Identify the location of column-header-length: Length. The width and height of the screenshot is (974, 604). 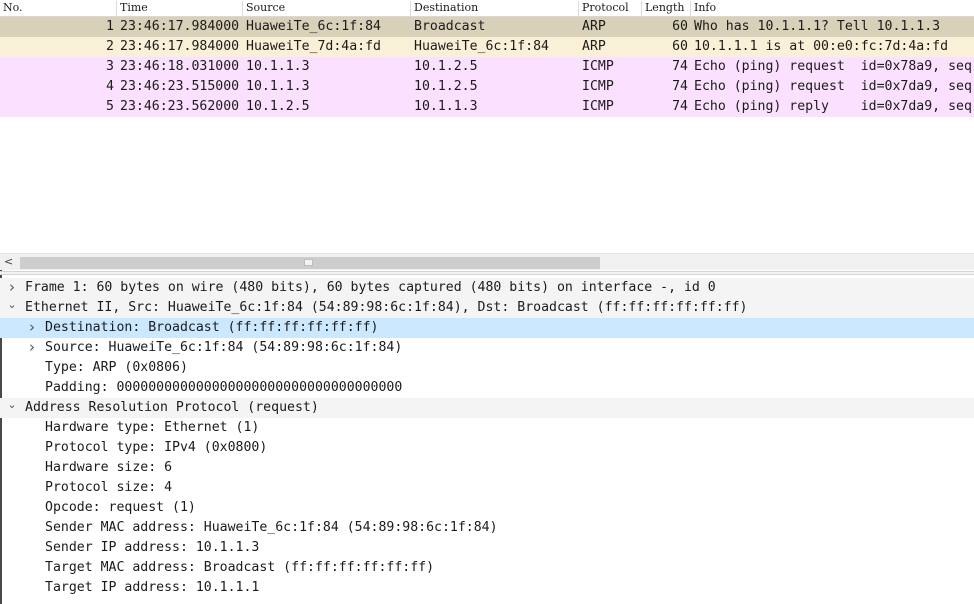
(666, 8).